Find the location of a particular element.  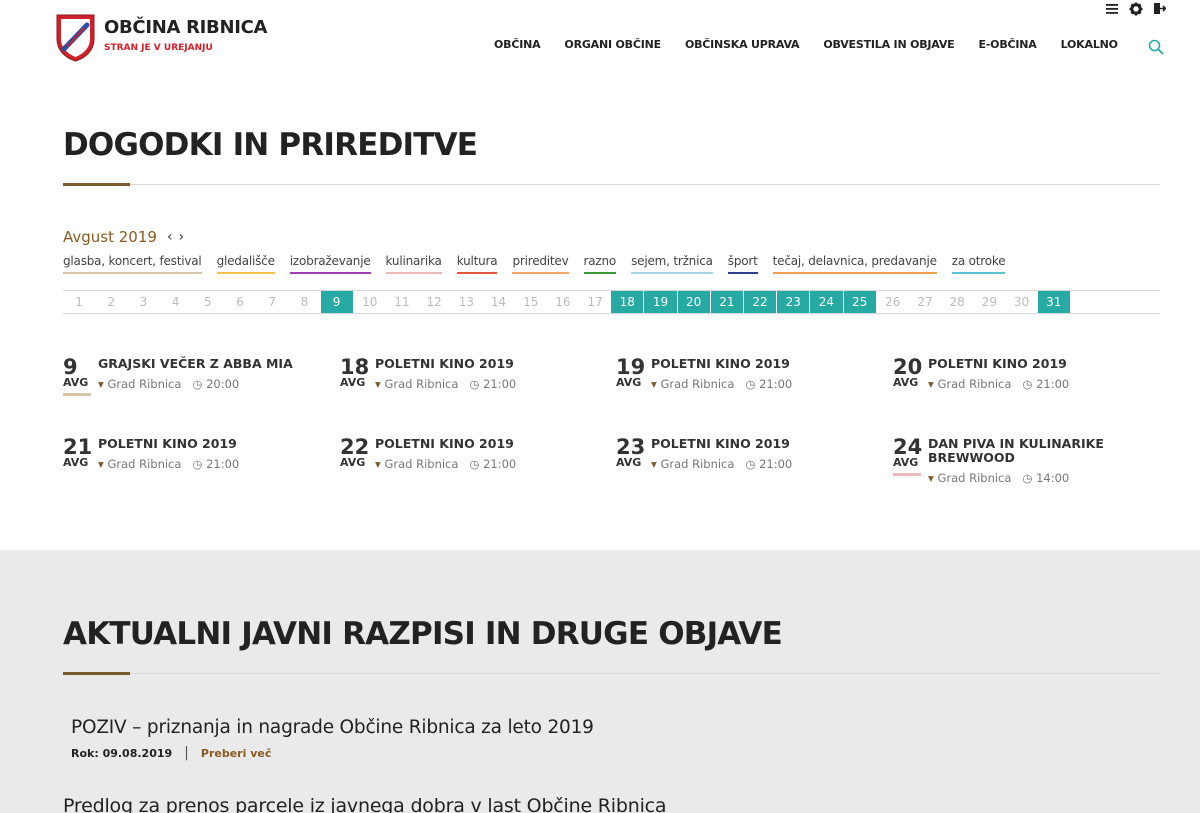

calendar-day: 21 is located at coordinates (726, 302).